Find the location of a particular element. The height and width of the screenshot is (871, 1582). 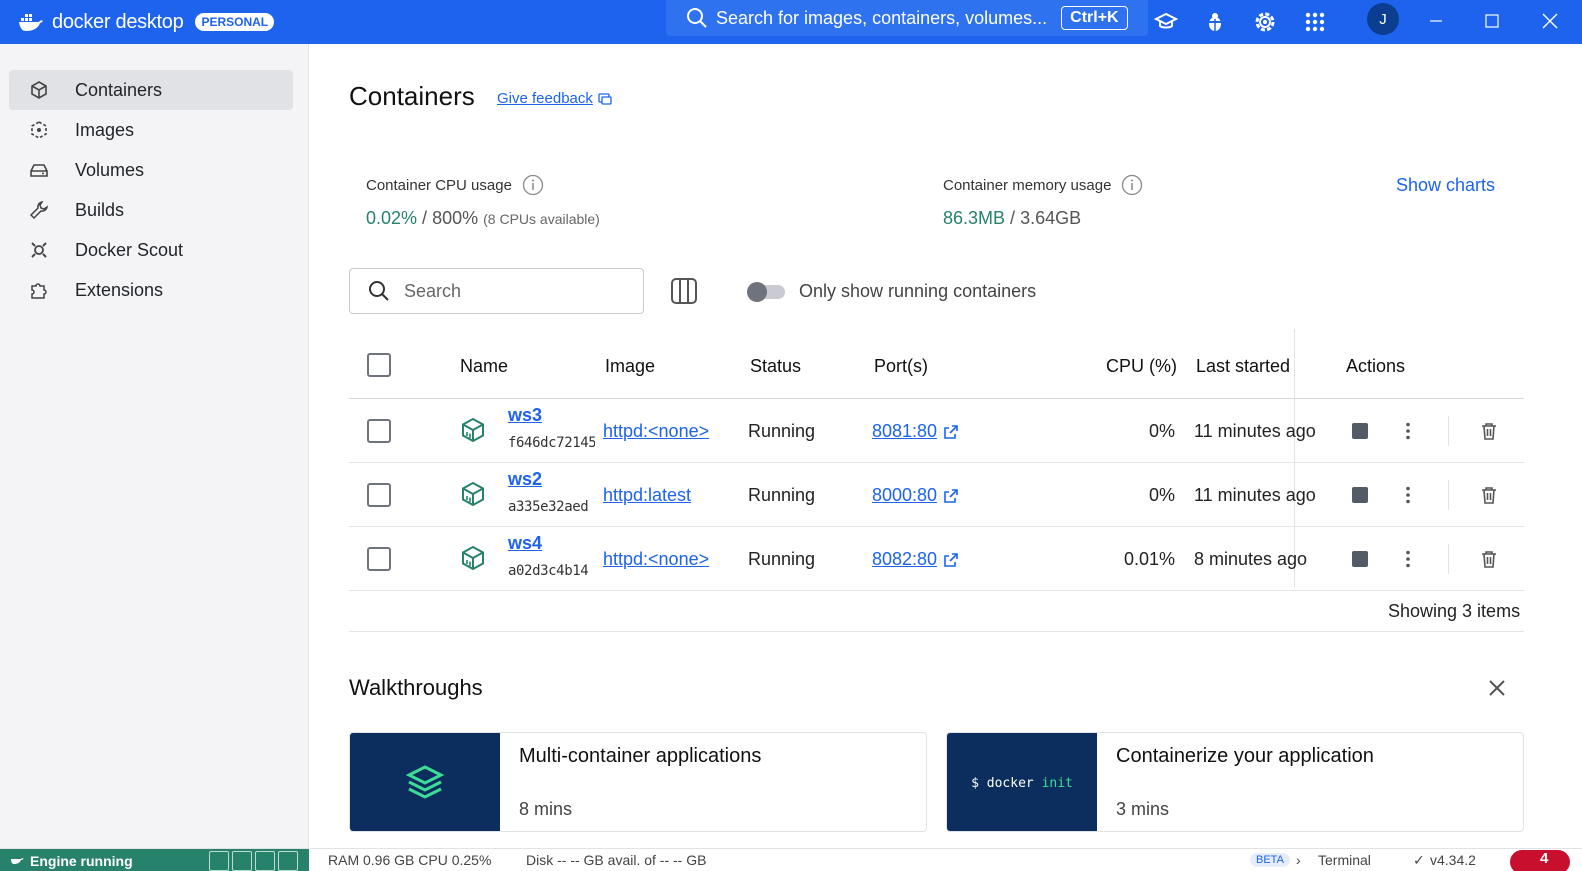

engine-play-button is located at coordinates (219, 861).